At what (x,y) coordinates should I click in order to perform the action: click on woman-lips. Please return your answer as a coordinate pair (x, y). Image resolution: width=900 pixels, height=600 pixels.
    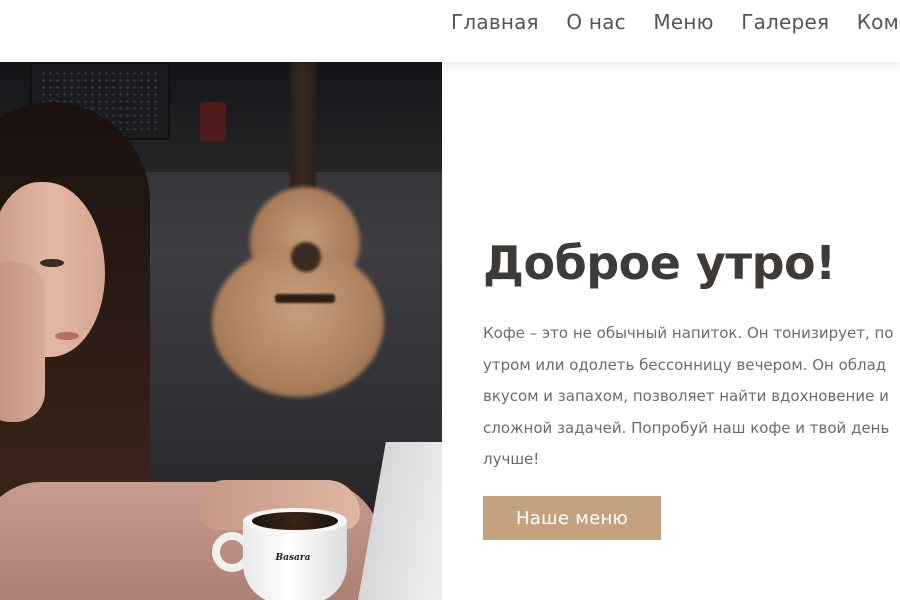
    Looking at the image, I should click on (67, 336).